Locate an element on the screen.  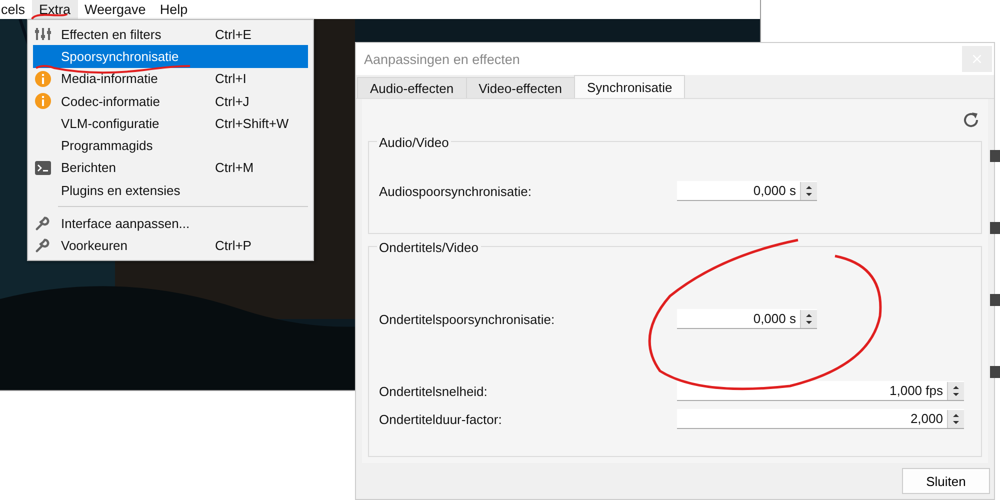
terminal-icon is located at coordinates (43, 167).